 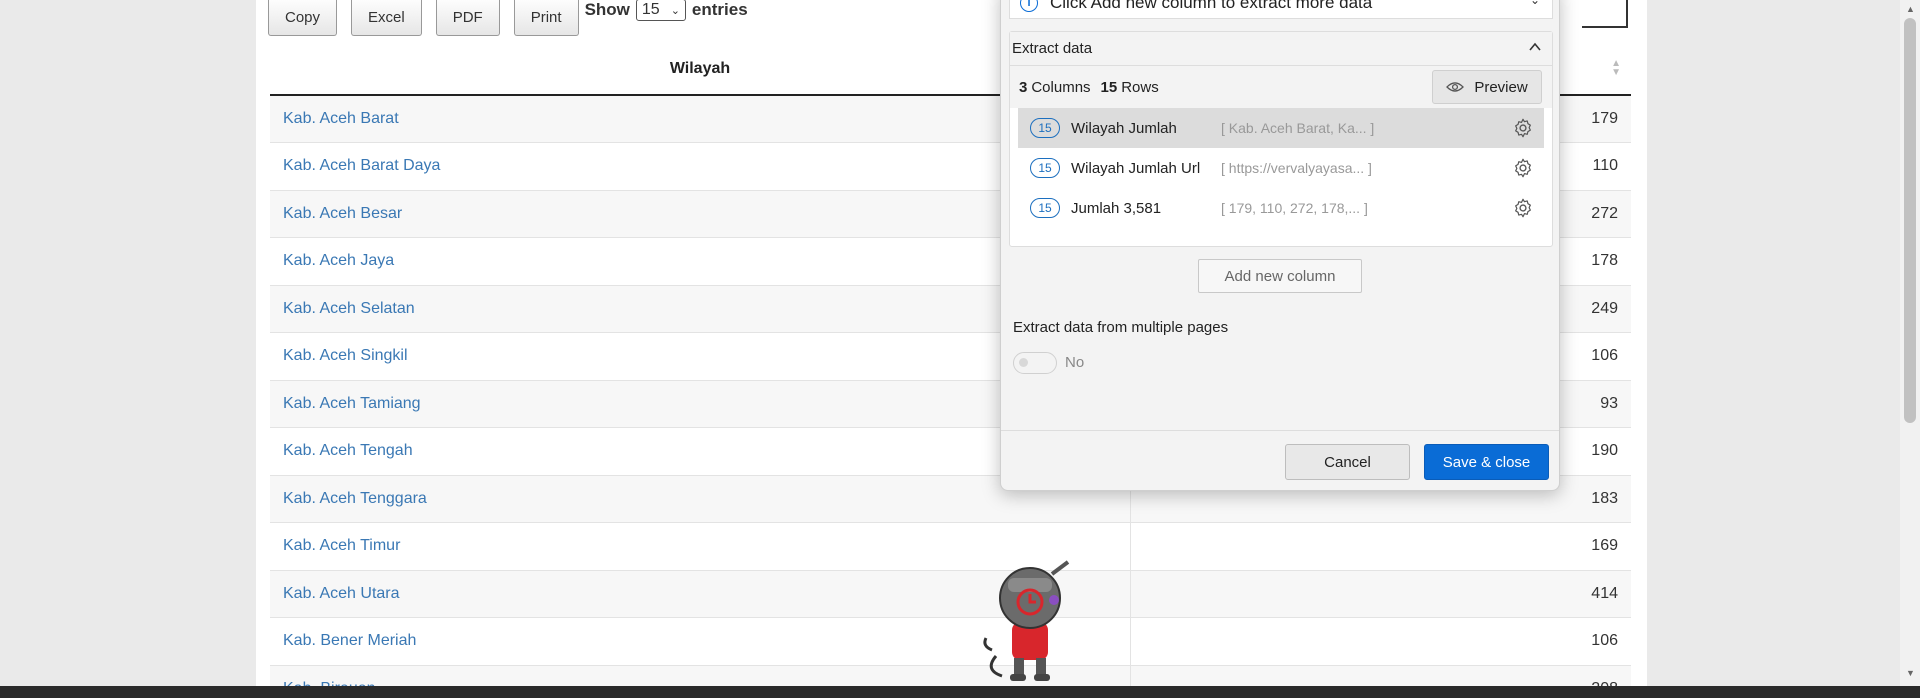 I want to click on column-preview: [ 179, 110, 272, 178,... ], so click(x=1294, y=208).